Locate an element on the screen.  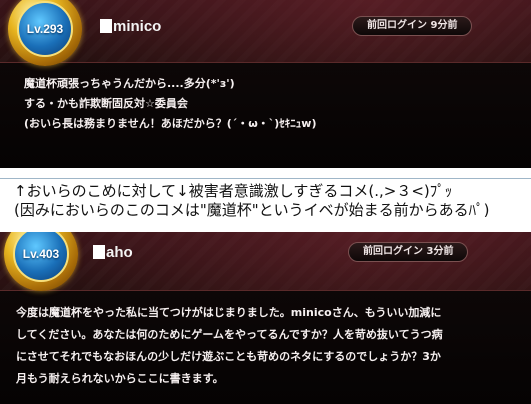
level-text: Lv.293 is located at coordinates (45, 29).